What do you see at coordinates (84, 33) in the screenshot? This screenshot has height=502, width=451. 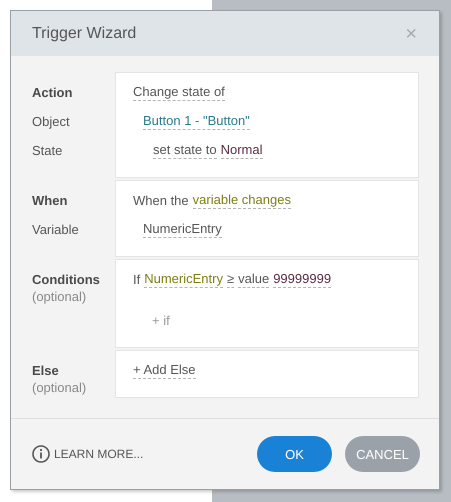 I see `window-title: Trigger Wizard` at bounding box center [84, 33].